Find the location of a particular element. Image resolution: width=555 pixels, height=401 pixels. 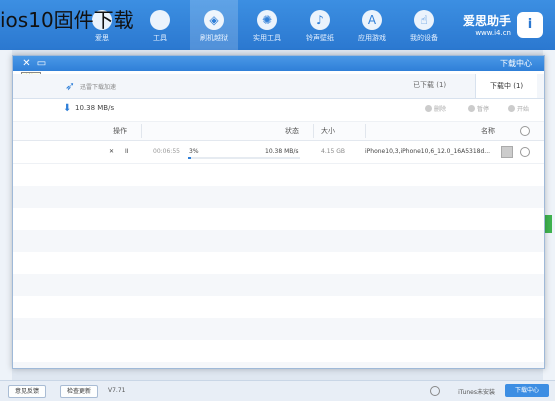

nav-item-1: 工具 is located at coordinates (160, 25).